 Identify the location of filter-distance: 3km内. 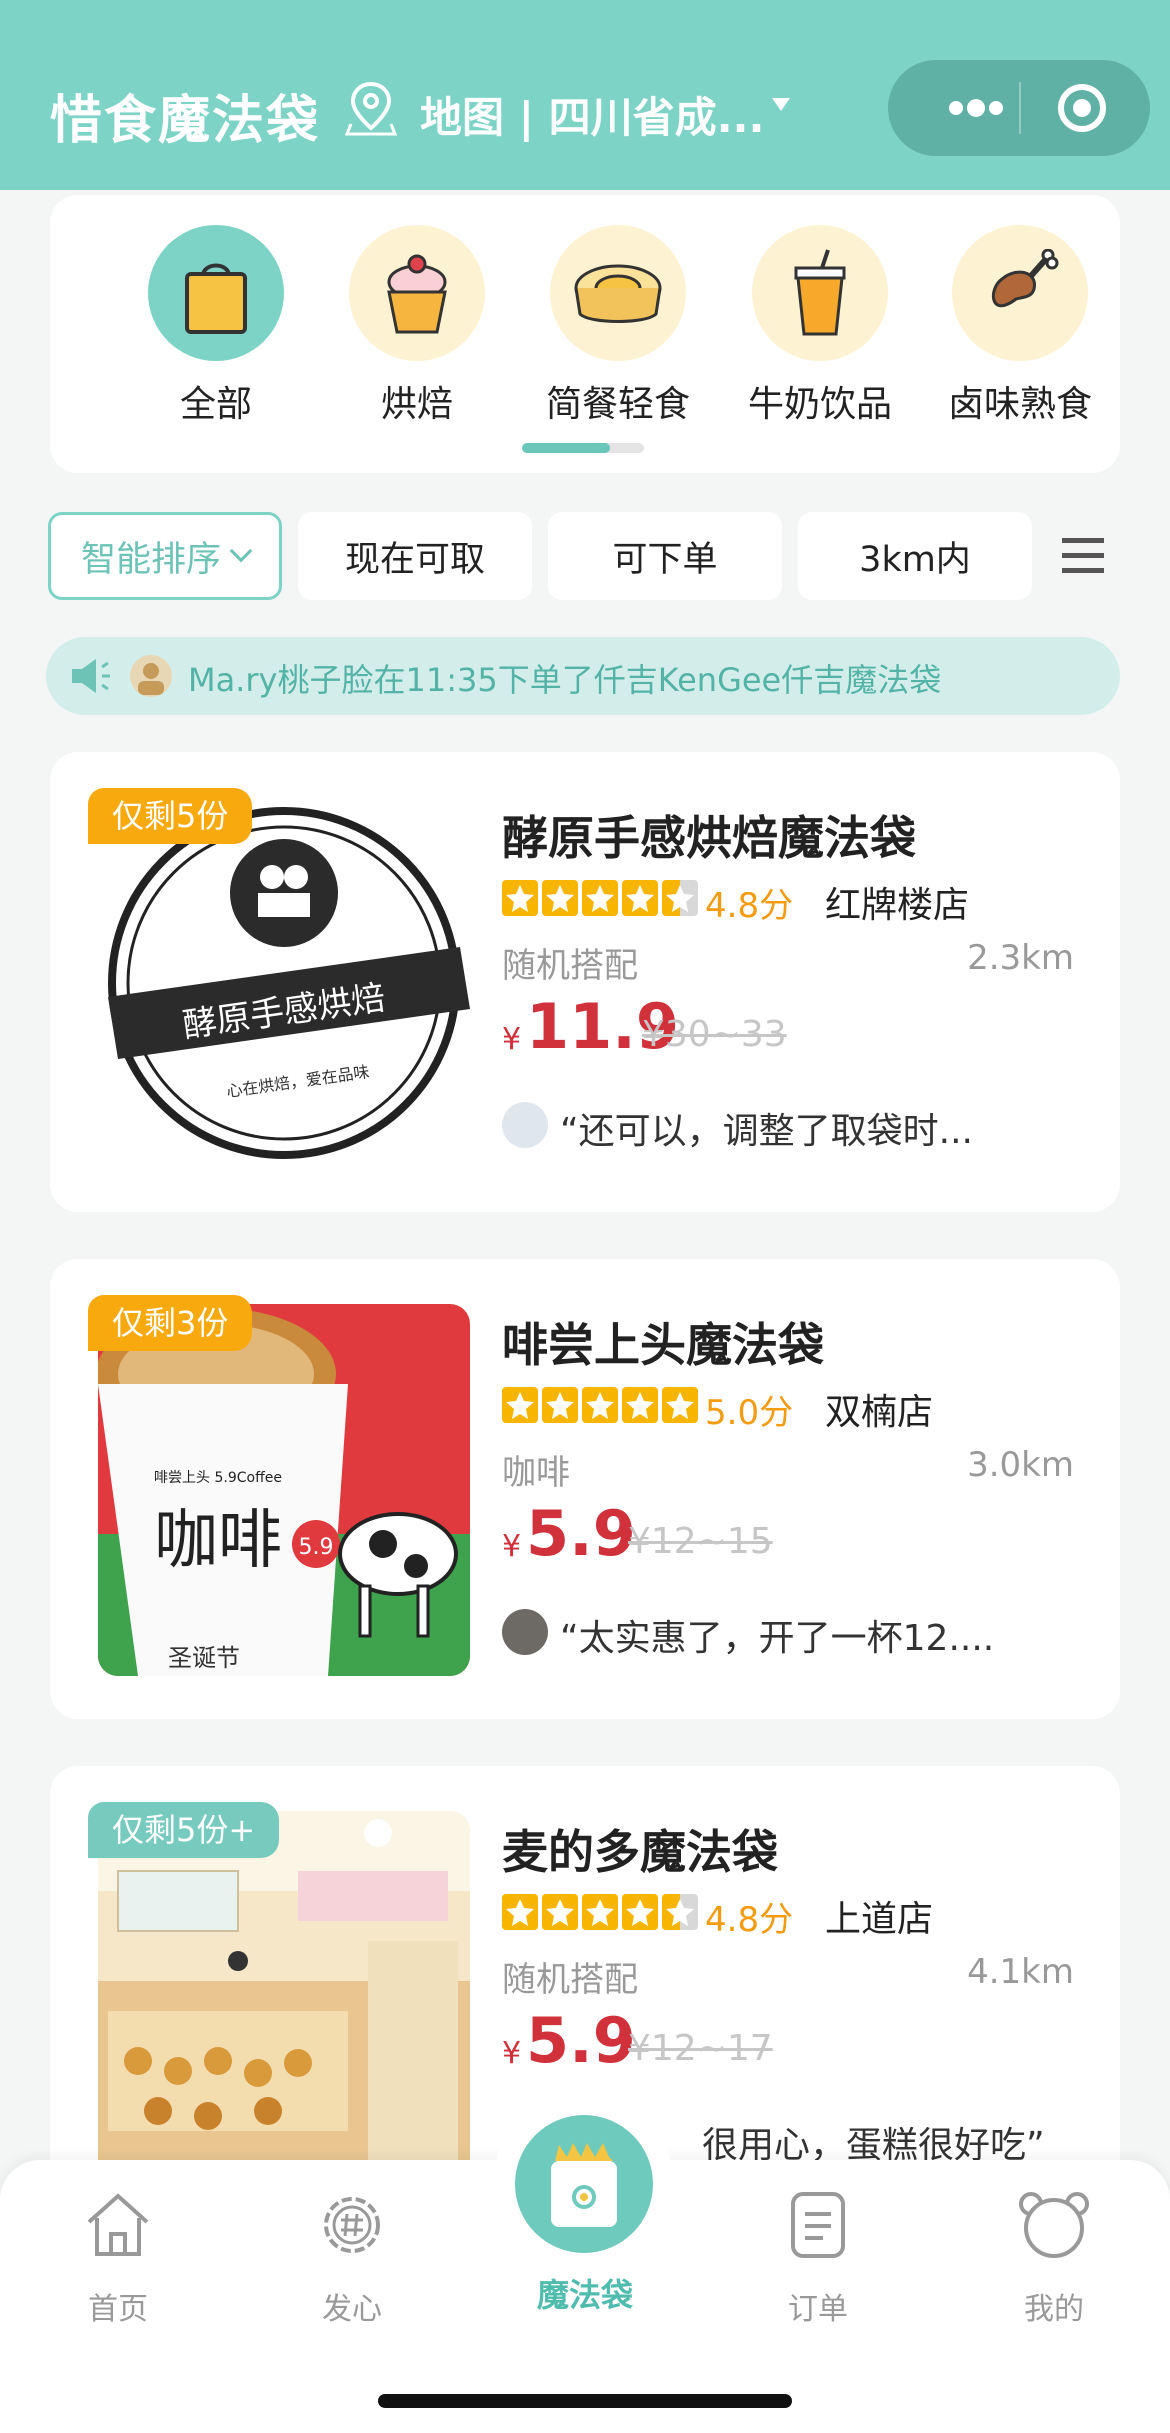
(915, 556).